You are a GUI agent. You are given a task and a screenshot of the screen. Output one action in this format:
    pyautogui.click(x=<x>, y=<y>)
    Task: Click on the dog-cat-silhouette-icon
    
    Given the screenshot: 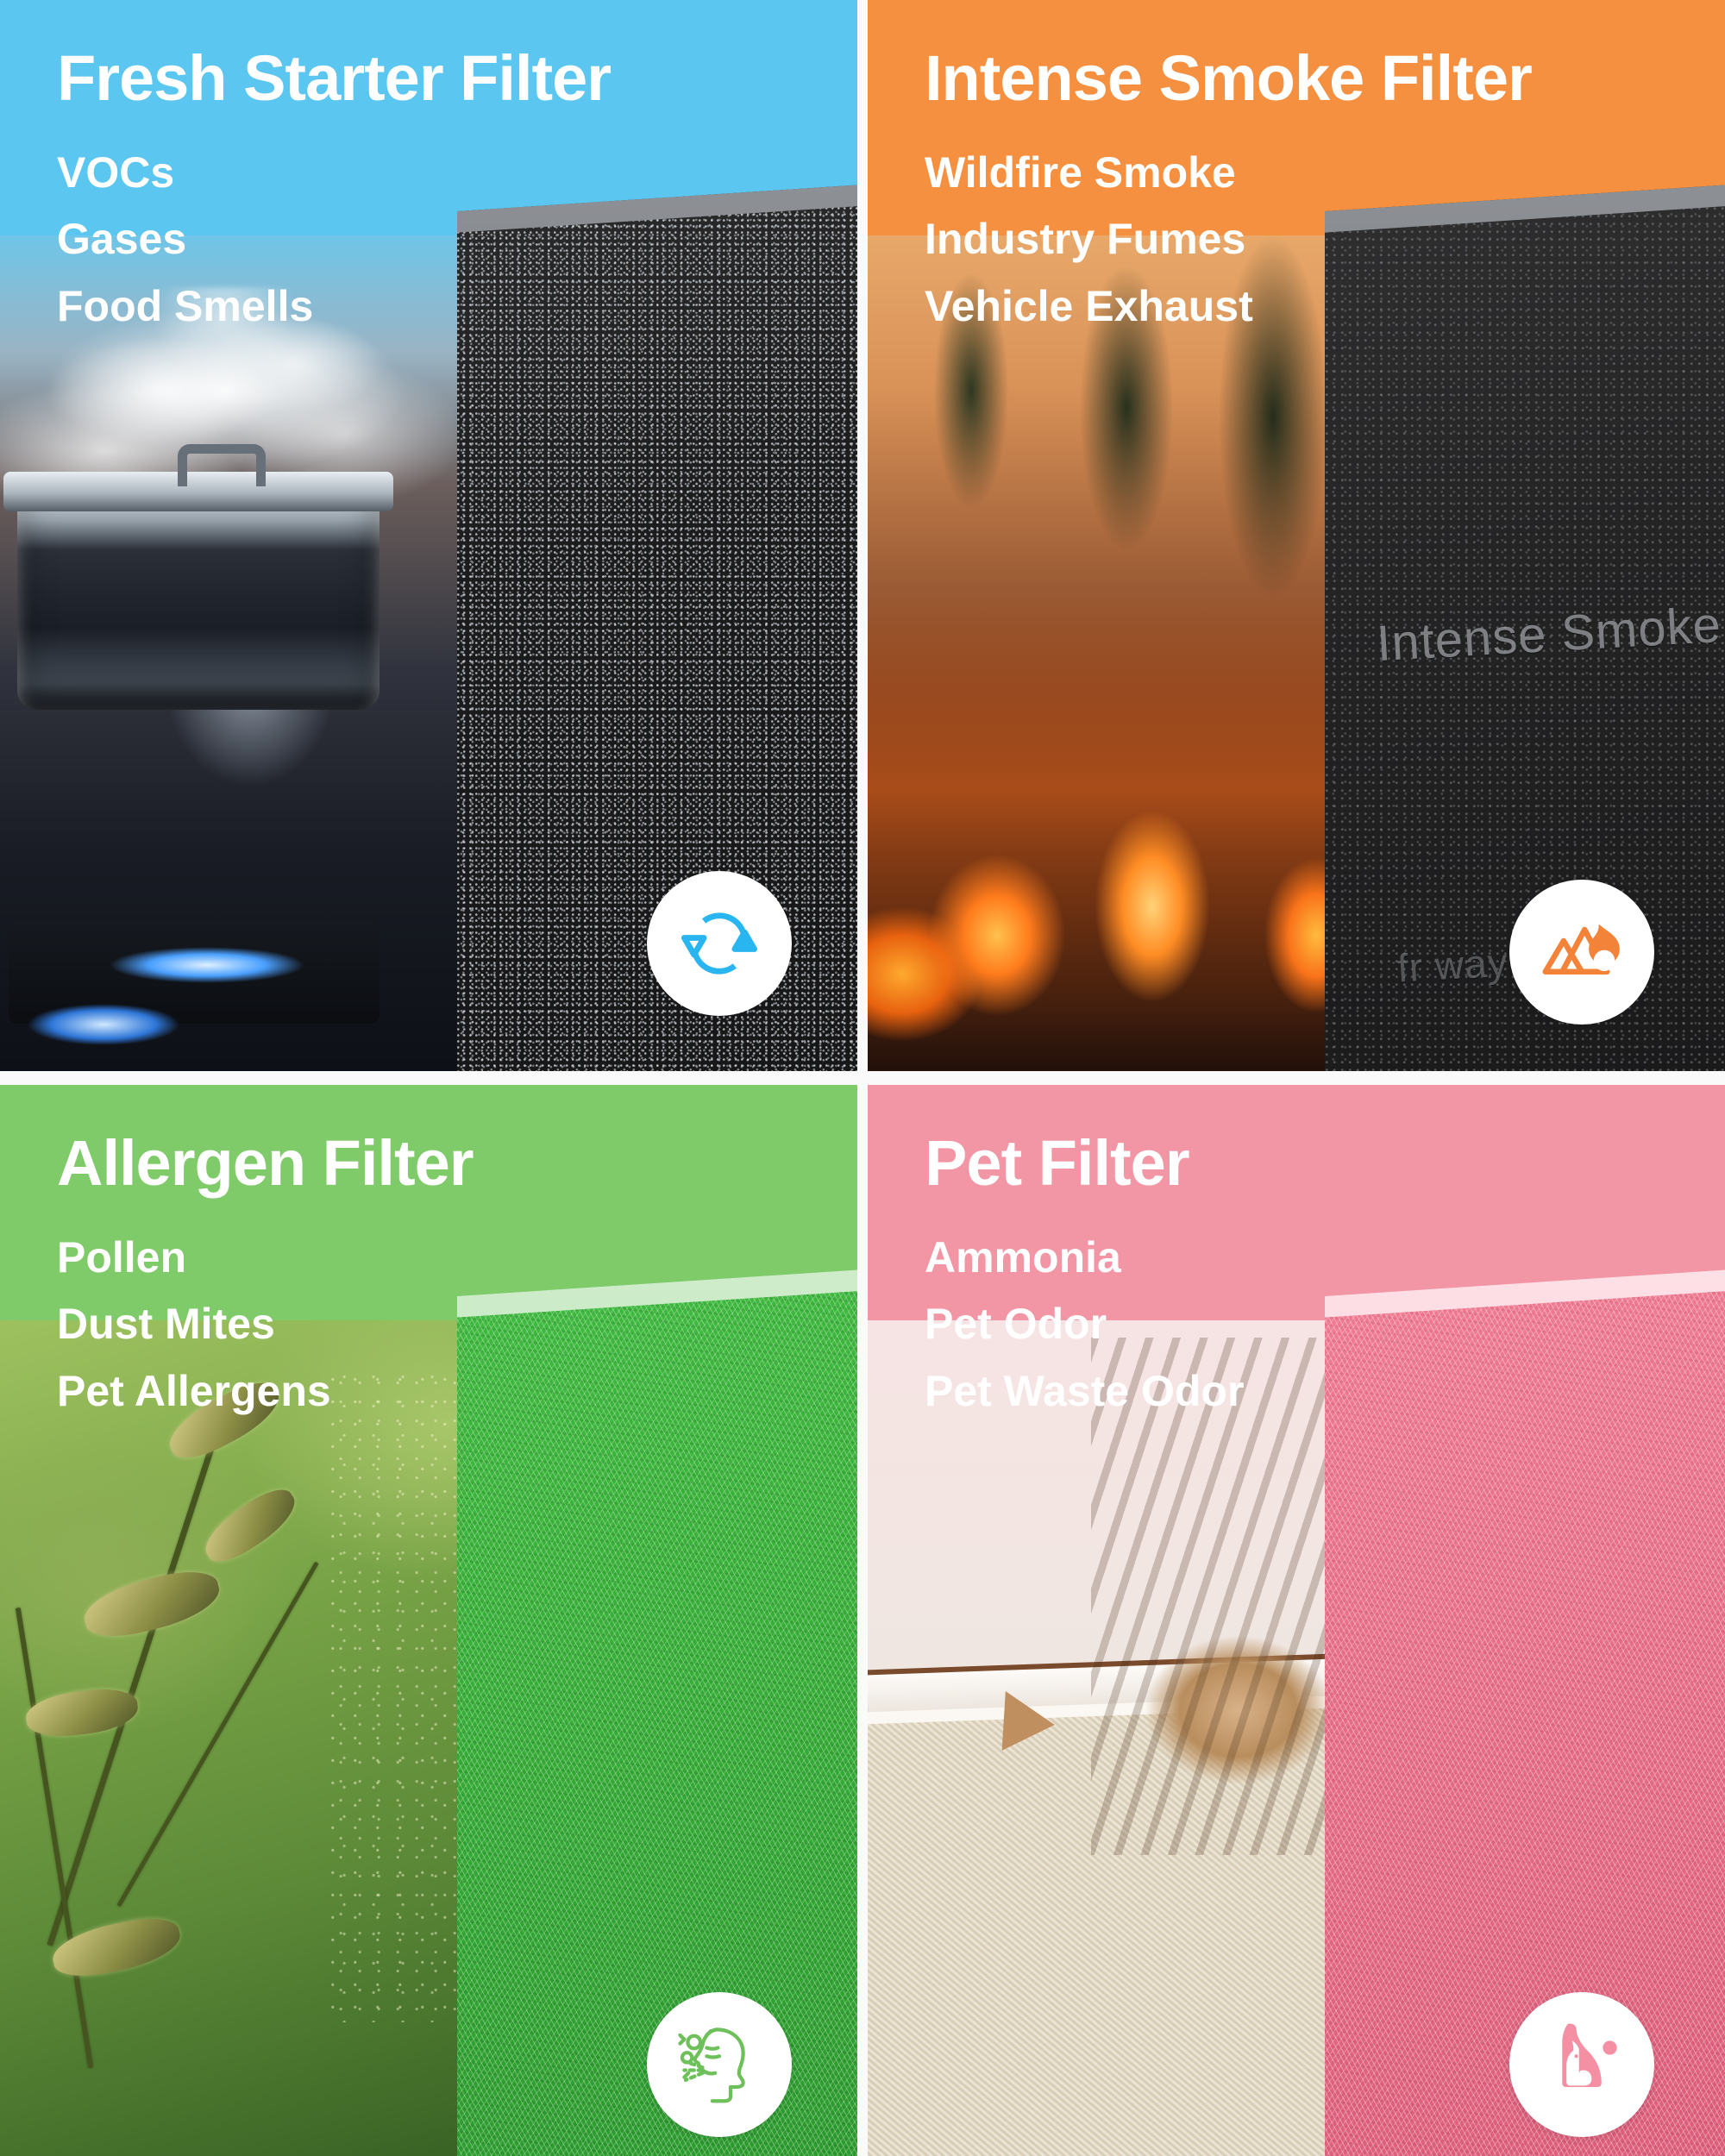 What is the action you would take?
    pyautogui.click(x=1590, y=2055)
    